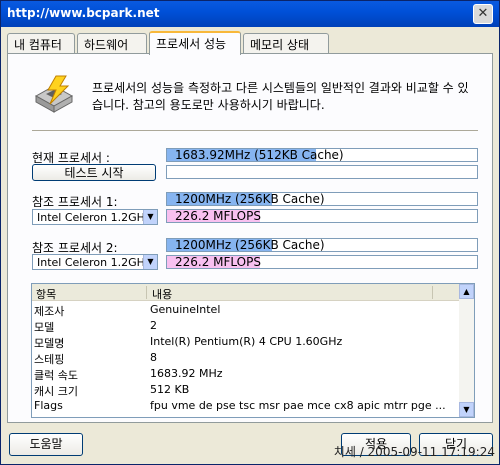 The image size is (500, 465). What do you see at coordinates (56, 375) in the screenshot?
I see `item-key: 클럭 속도` at bounding box center [56, 375].